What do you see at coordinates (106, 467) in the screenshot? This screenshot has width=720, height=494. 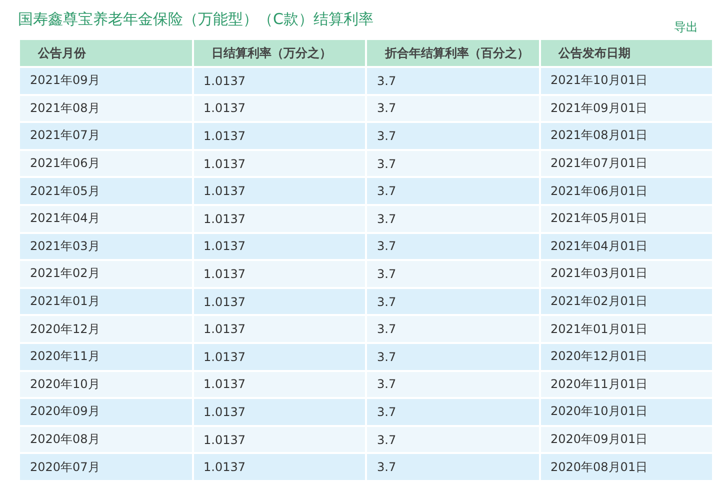 I see `table-cell: 2020年07月` at bounding box center [106, 467].